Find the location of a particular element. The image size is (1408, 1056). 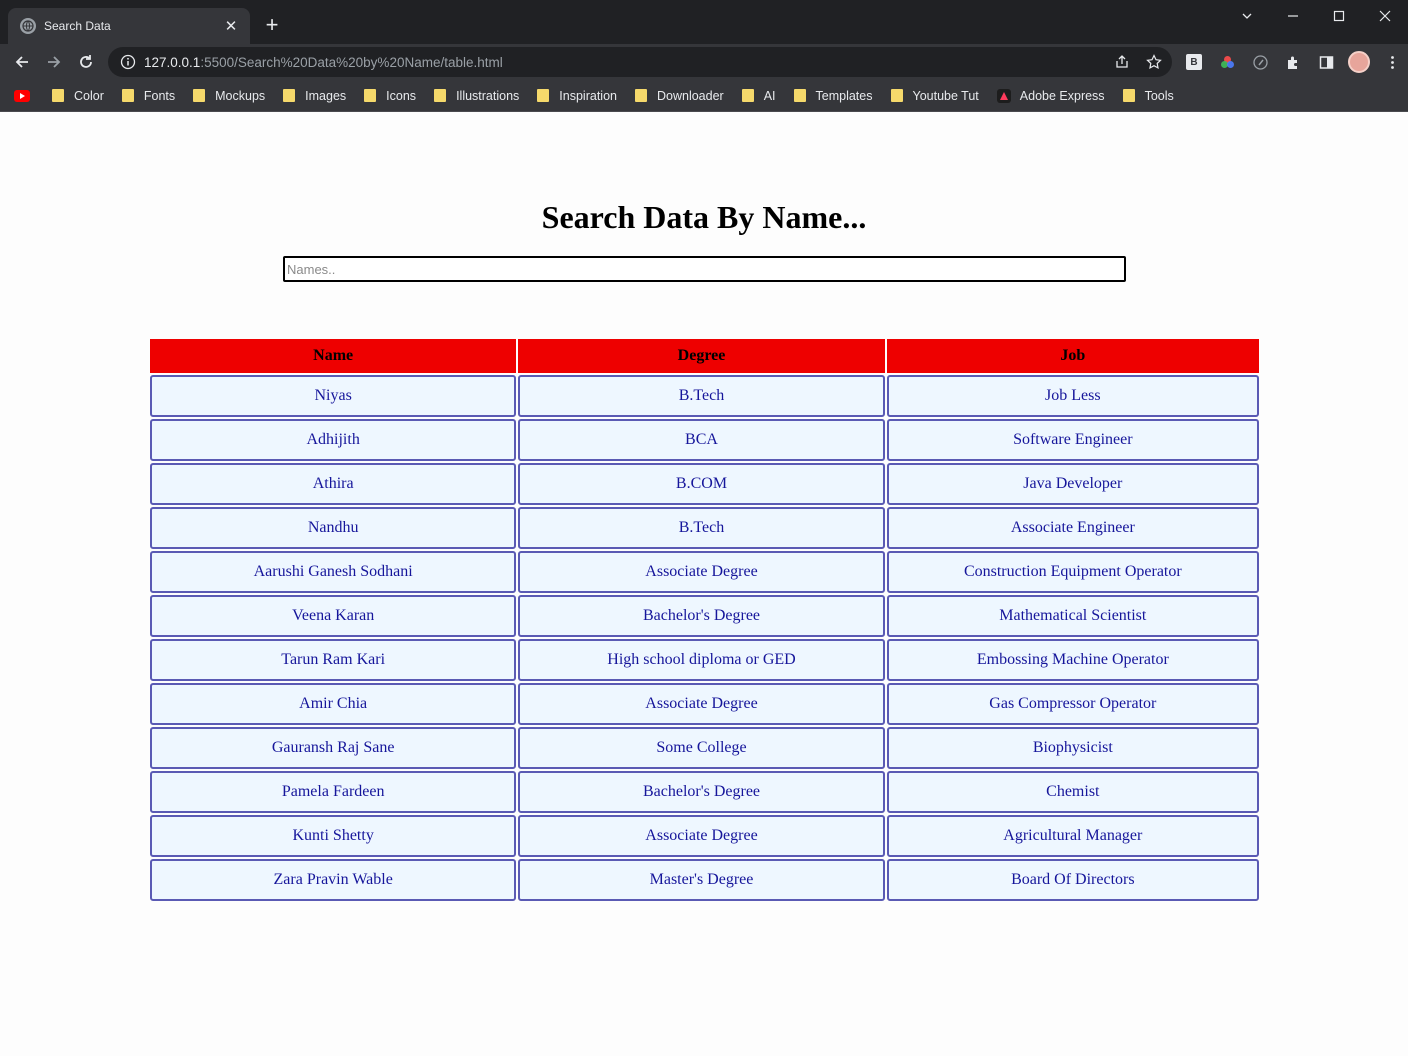

browser-tab: Search Data ✕ is located at coordinates (129, 26).